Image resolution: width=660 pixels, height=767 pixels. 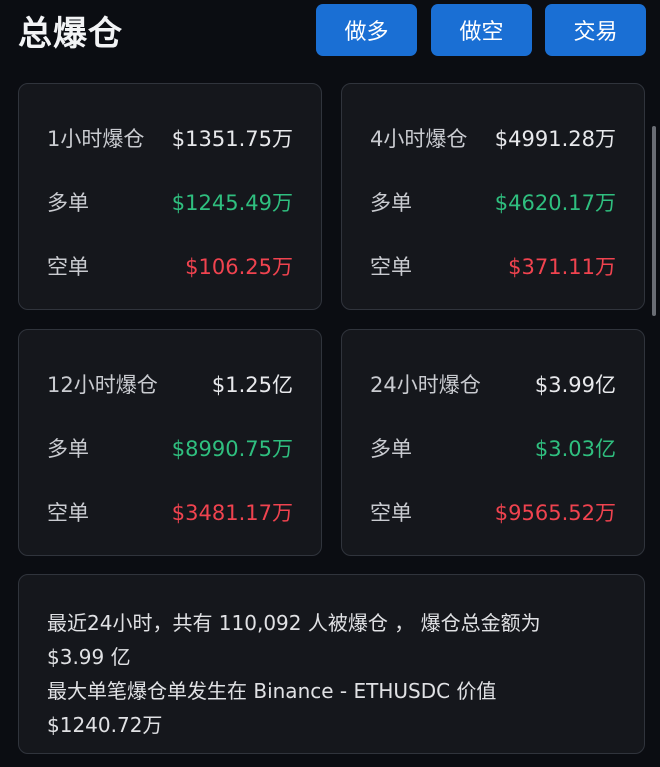 What do you see at coordinates (170, 266) in the screenshot?
I see `short-row: 空单 $106.25万` at bounding box center [170, 266].